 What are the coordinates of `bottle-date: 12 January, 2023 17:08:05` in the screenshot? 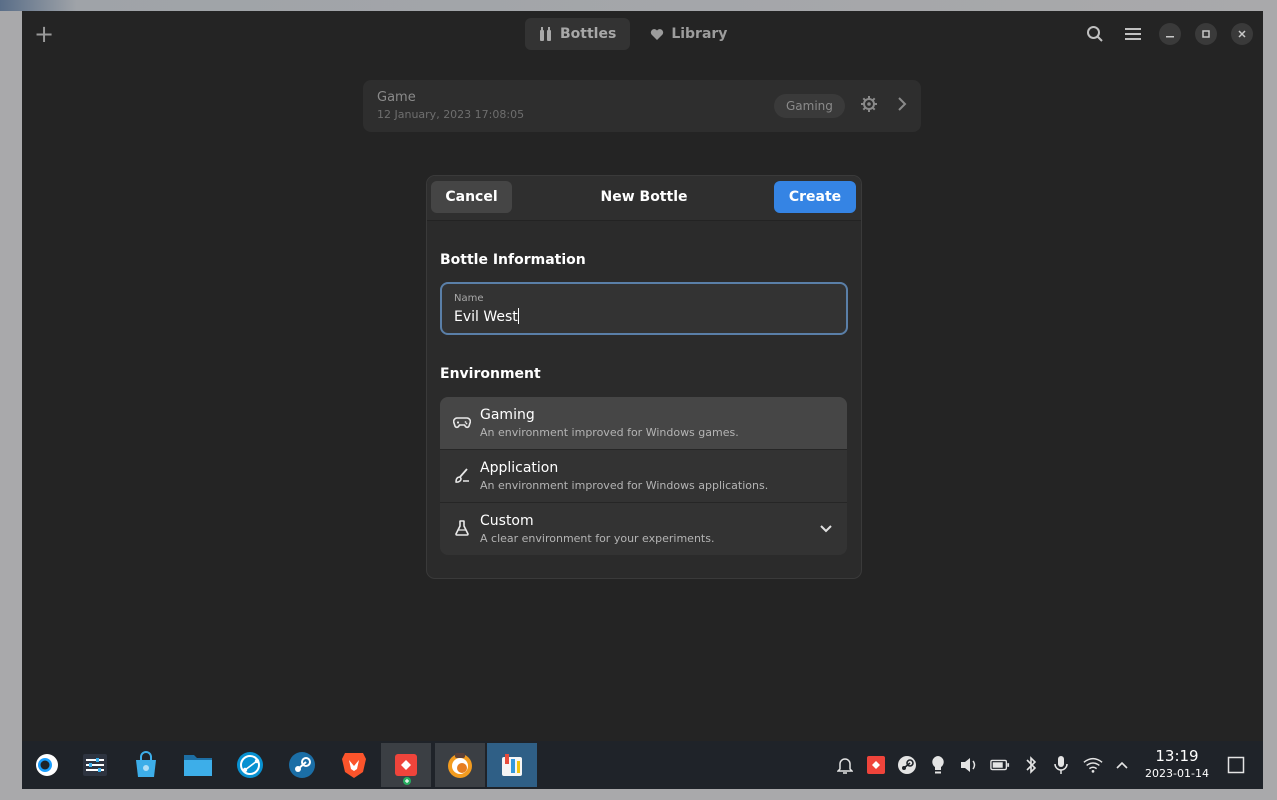 It's located at (451, 114).